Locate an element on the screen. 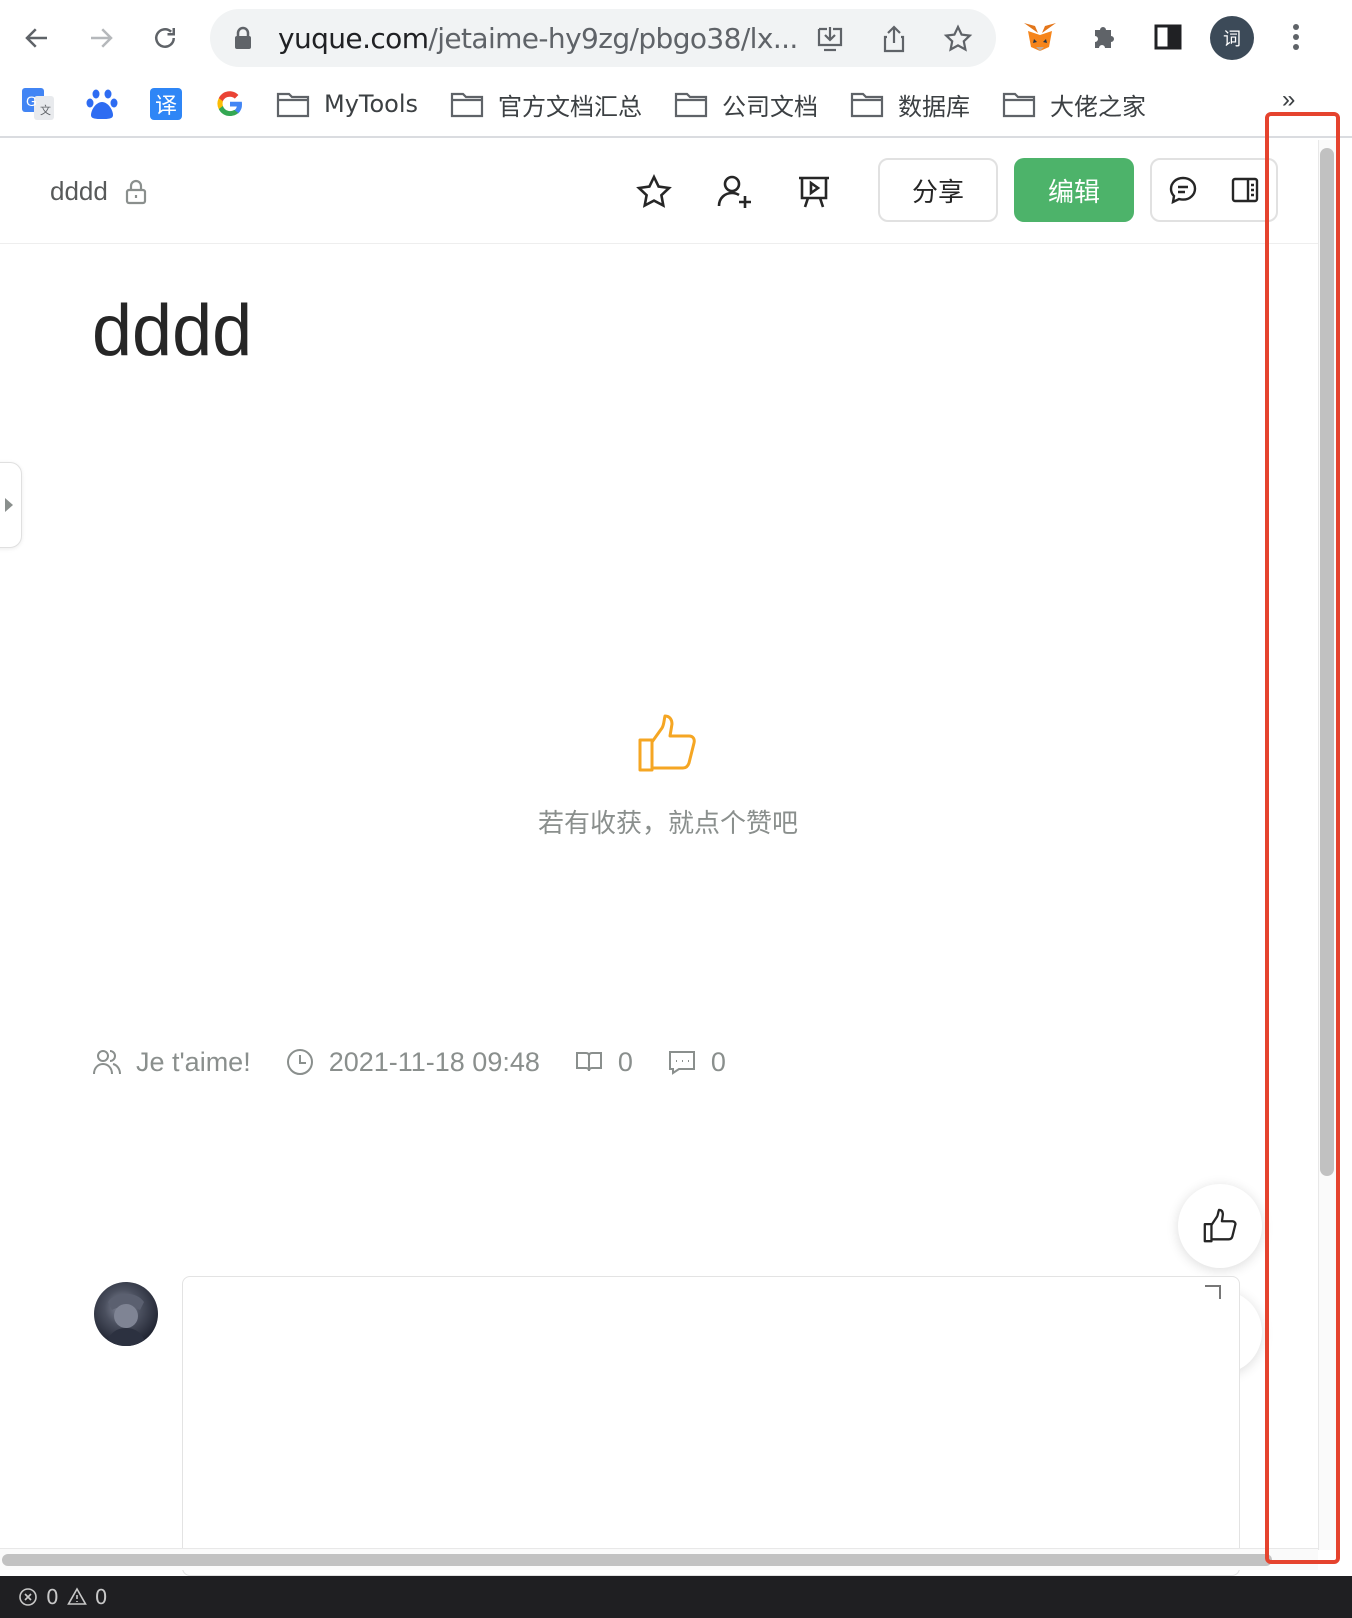 This screenshot has height=1618, width=1352. book-open-icon is located at coordinates (588, 1062).